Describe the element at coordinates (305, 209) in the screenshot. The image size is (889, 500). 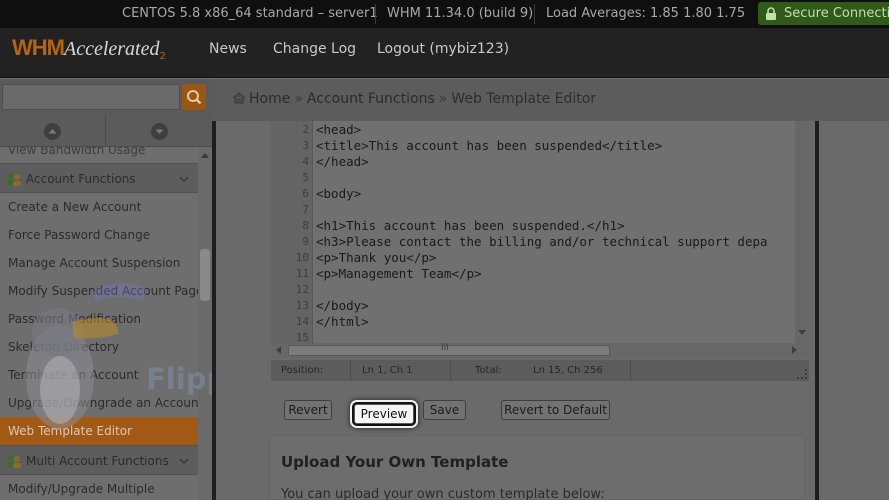
I see `line-number: 7` at that location.